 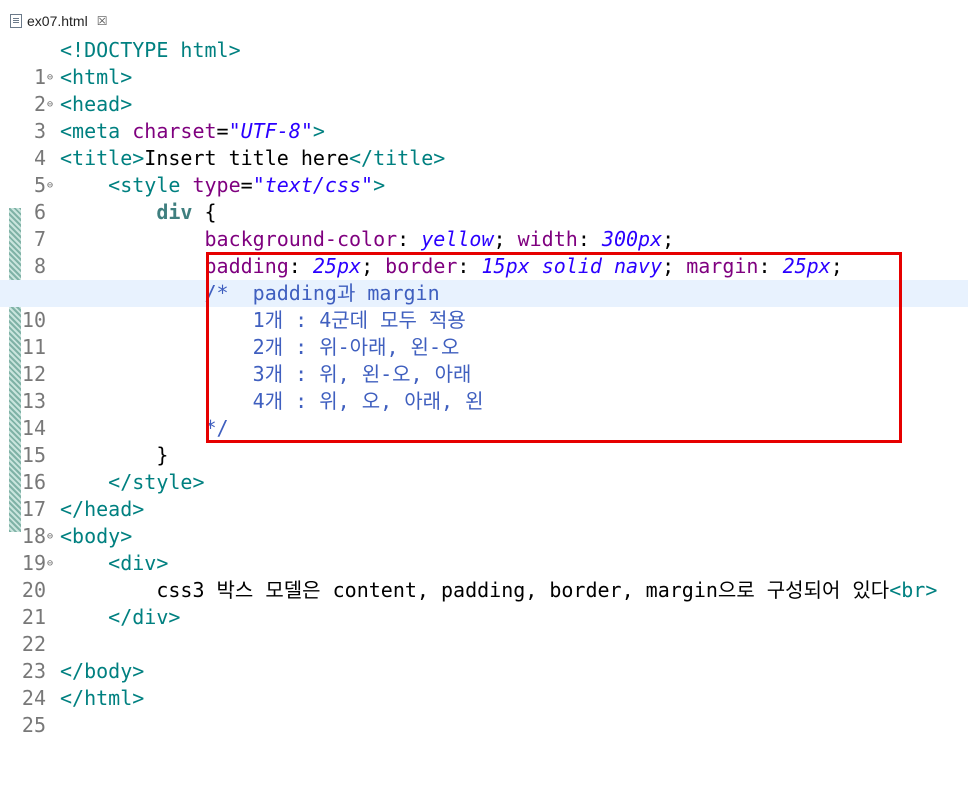 What do you see at coordinates (96, 536) in the screenshot?
I see `code-token: <body>` at bounding box center [96, 536].